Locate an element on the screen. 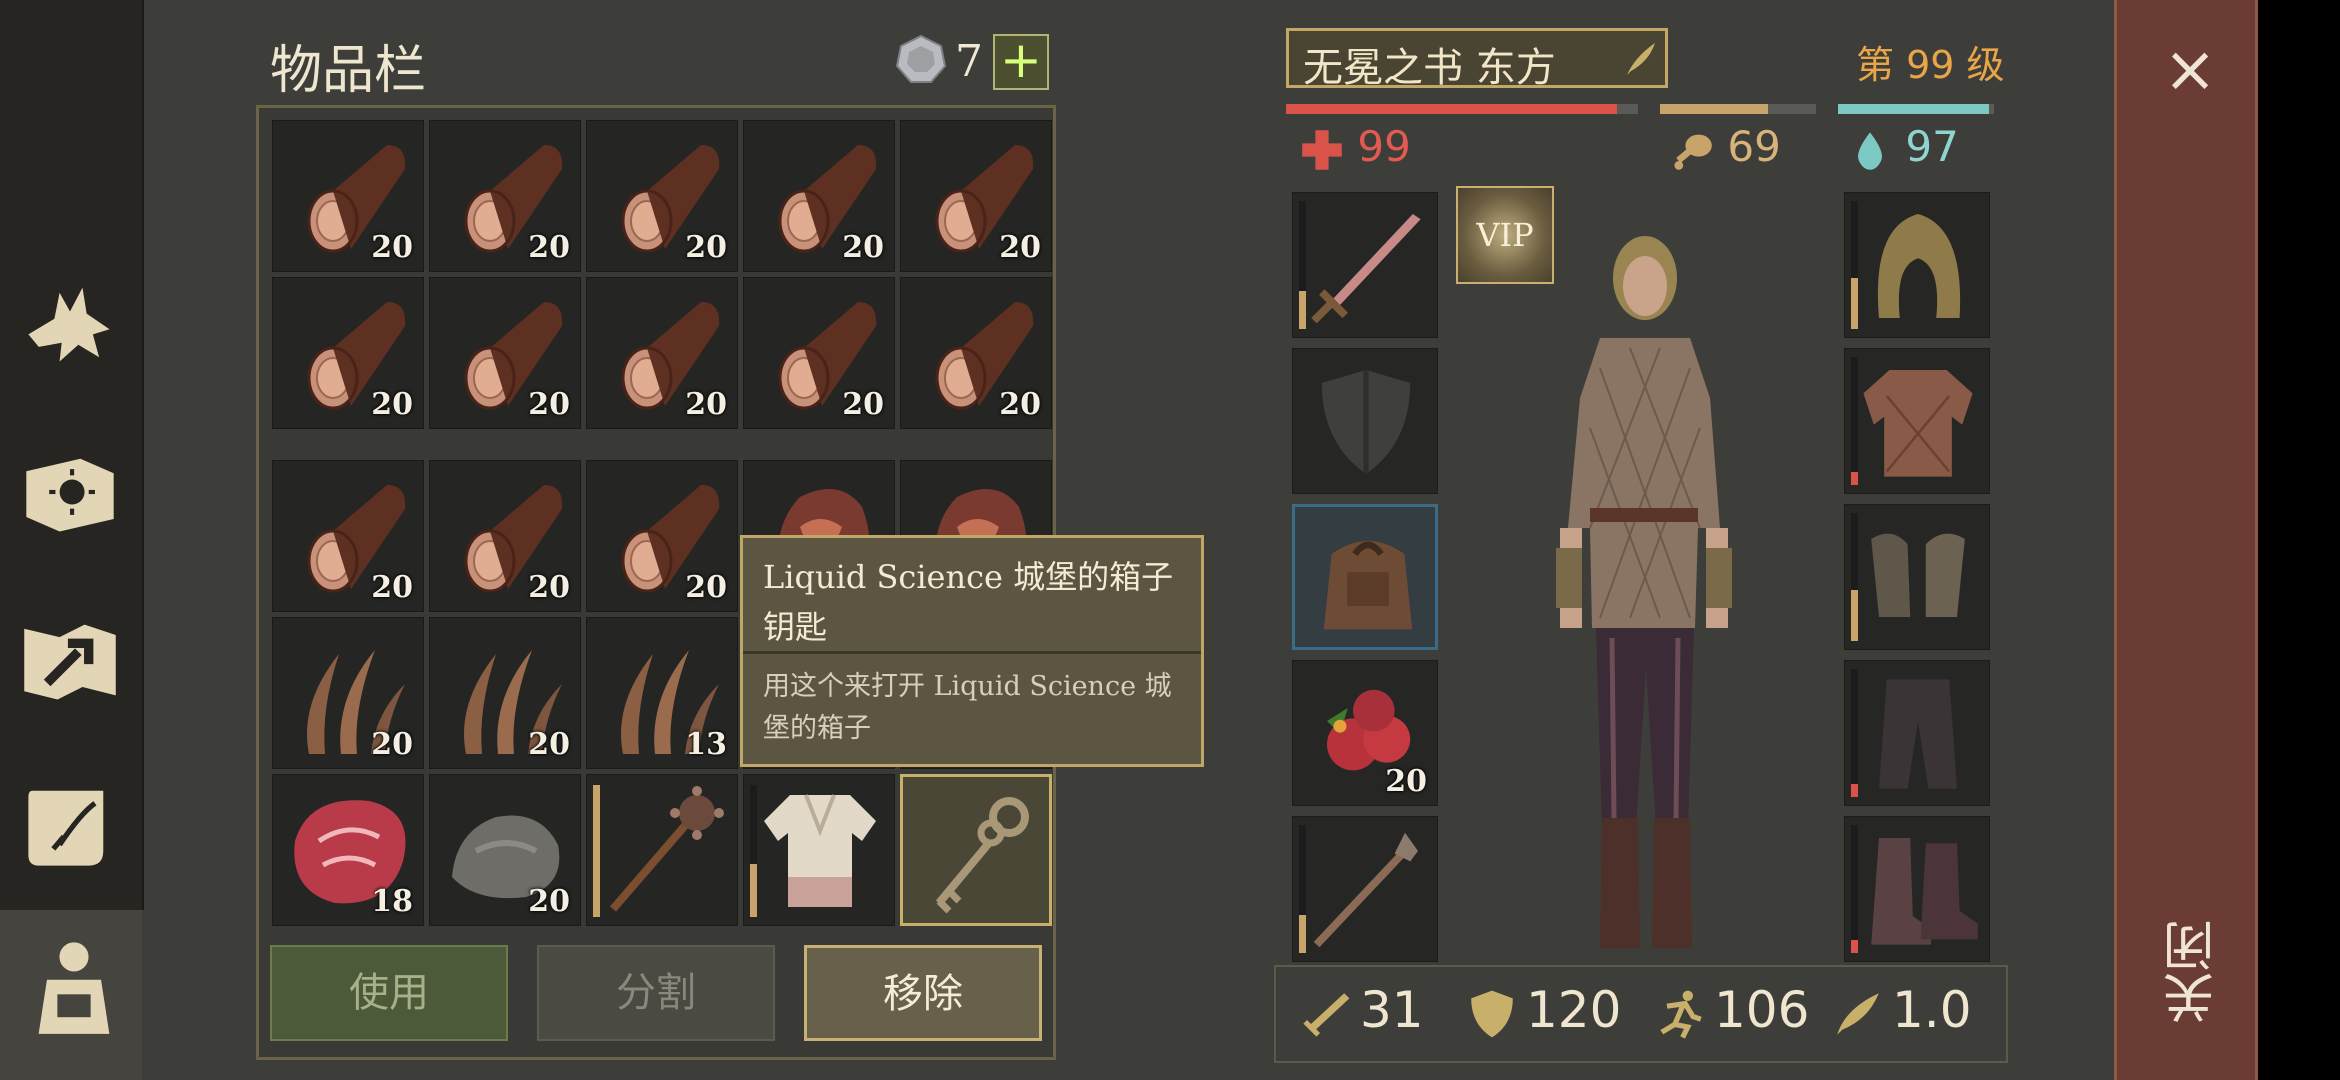 The width and height of the screenshot is (2340, 1080). inventory-tab is located at coordinates (71, 995).